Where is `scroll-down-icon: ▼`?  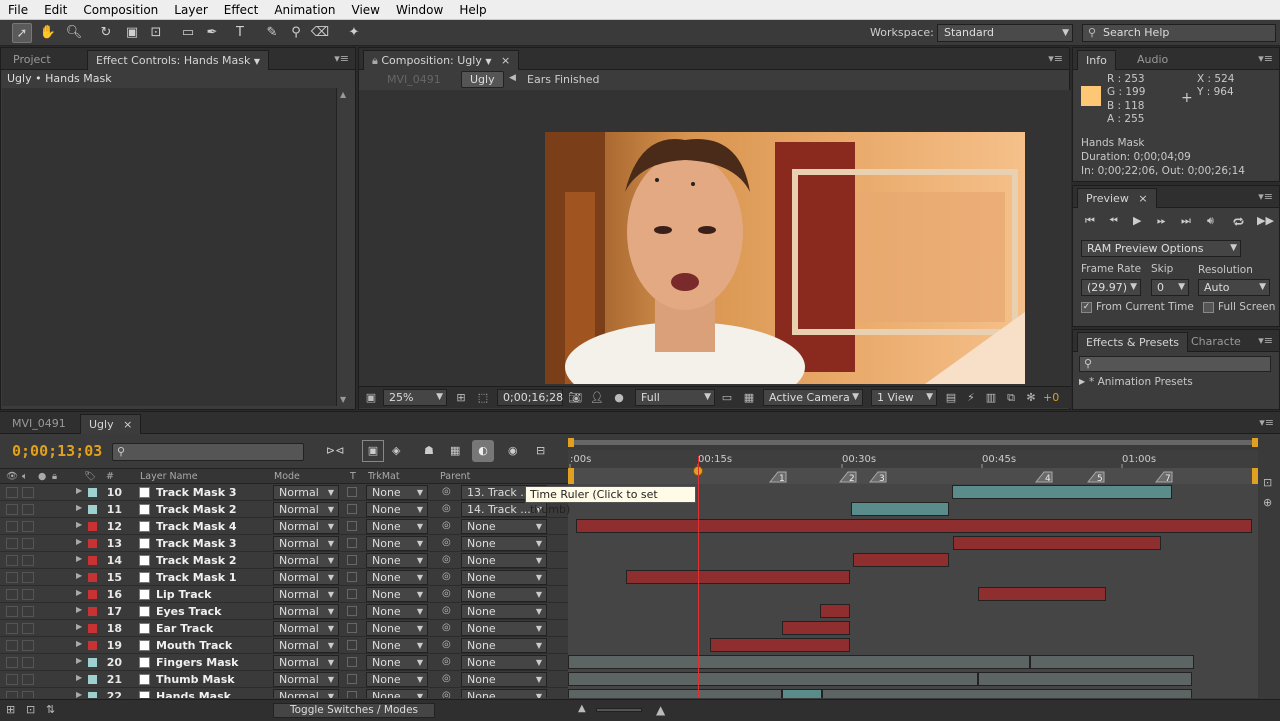
scroll-down-icon: ▼ is located at coordinates (343, 399).